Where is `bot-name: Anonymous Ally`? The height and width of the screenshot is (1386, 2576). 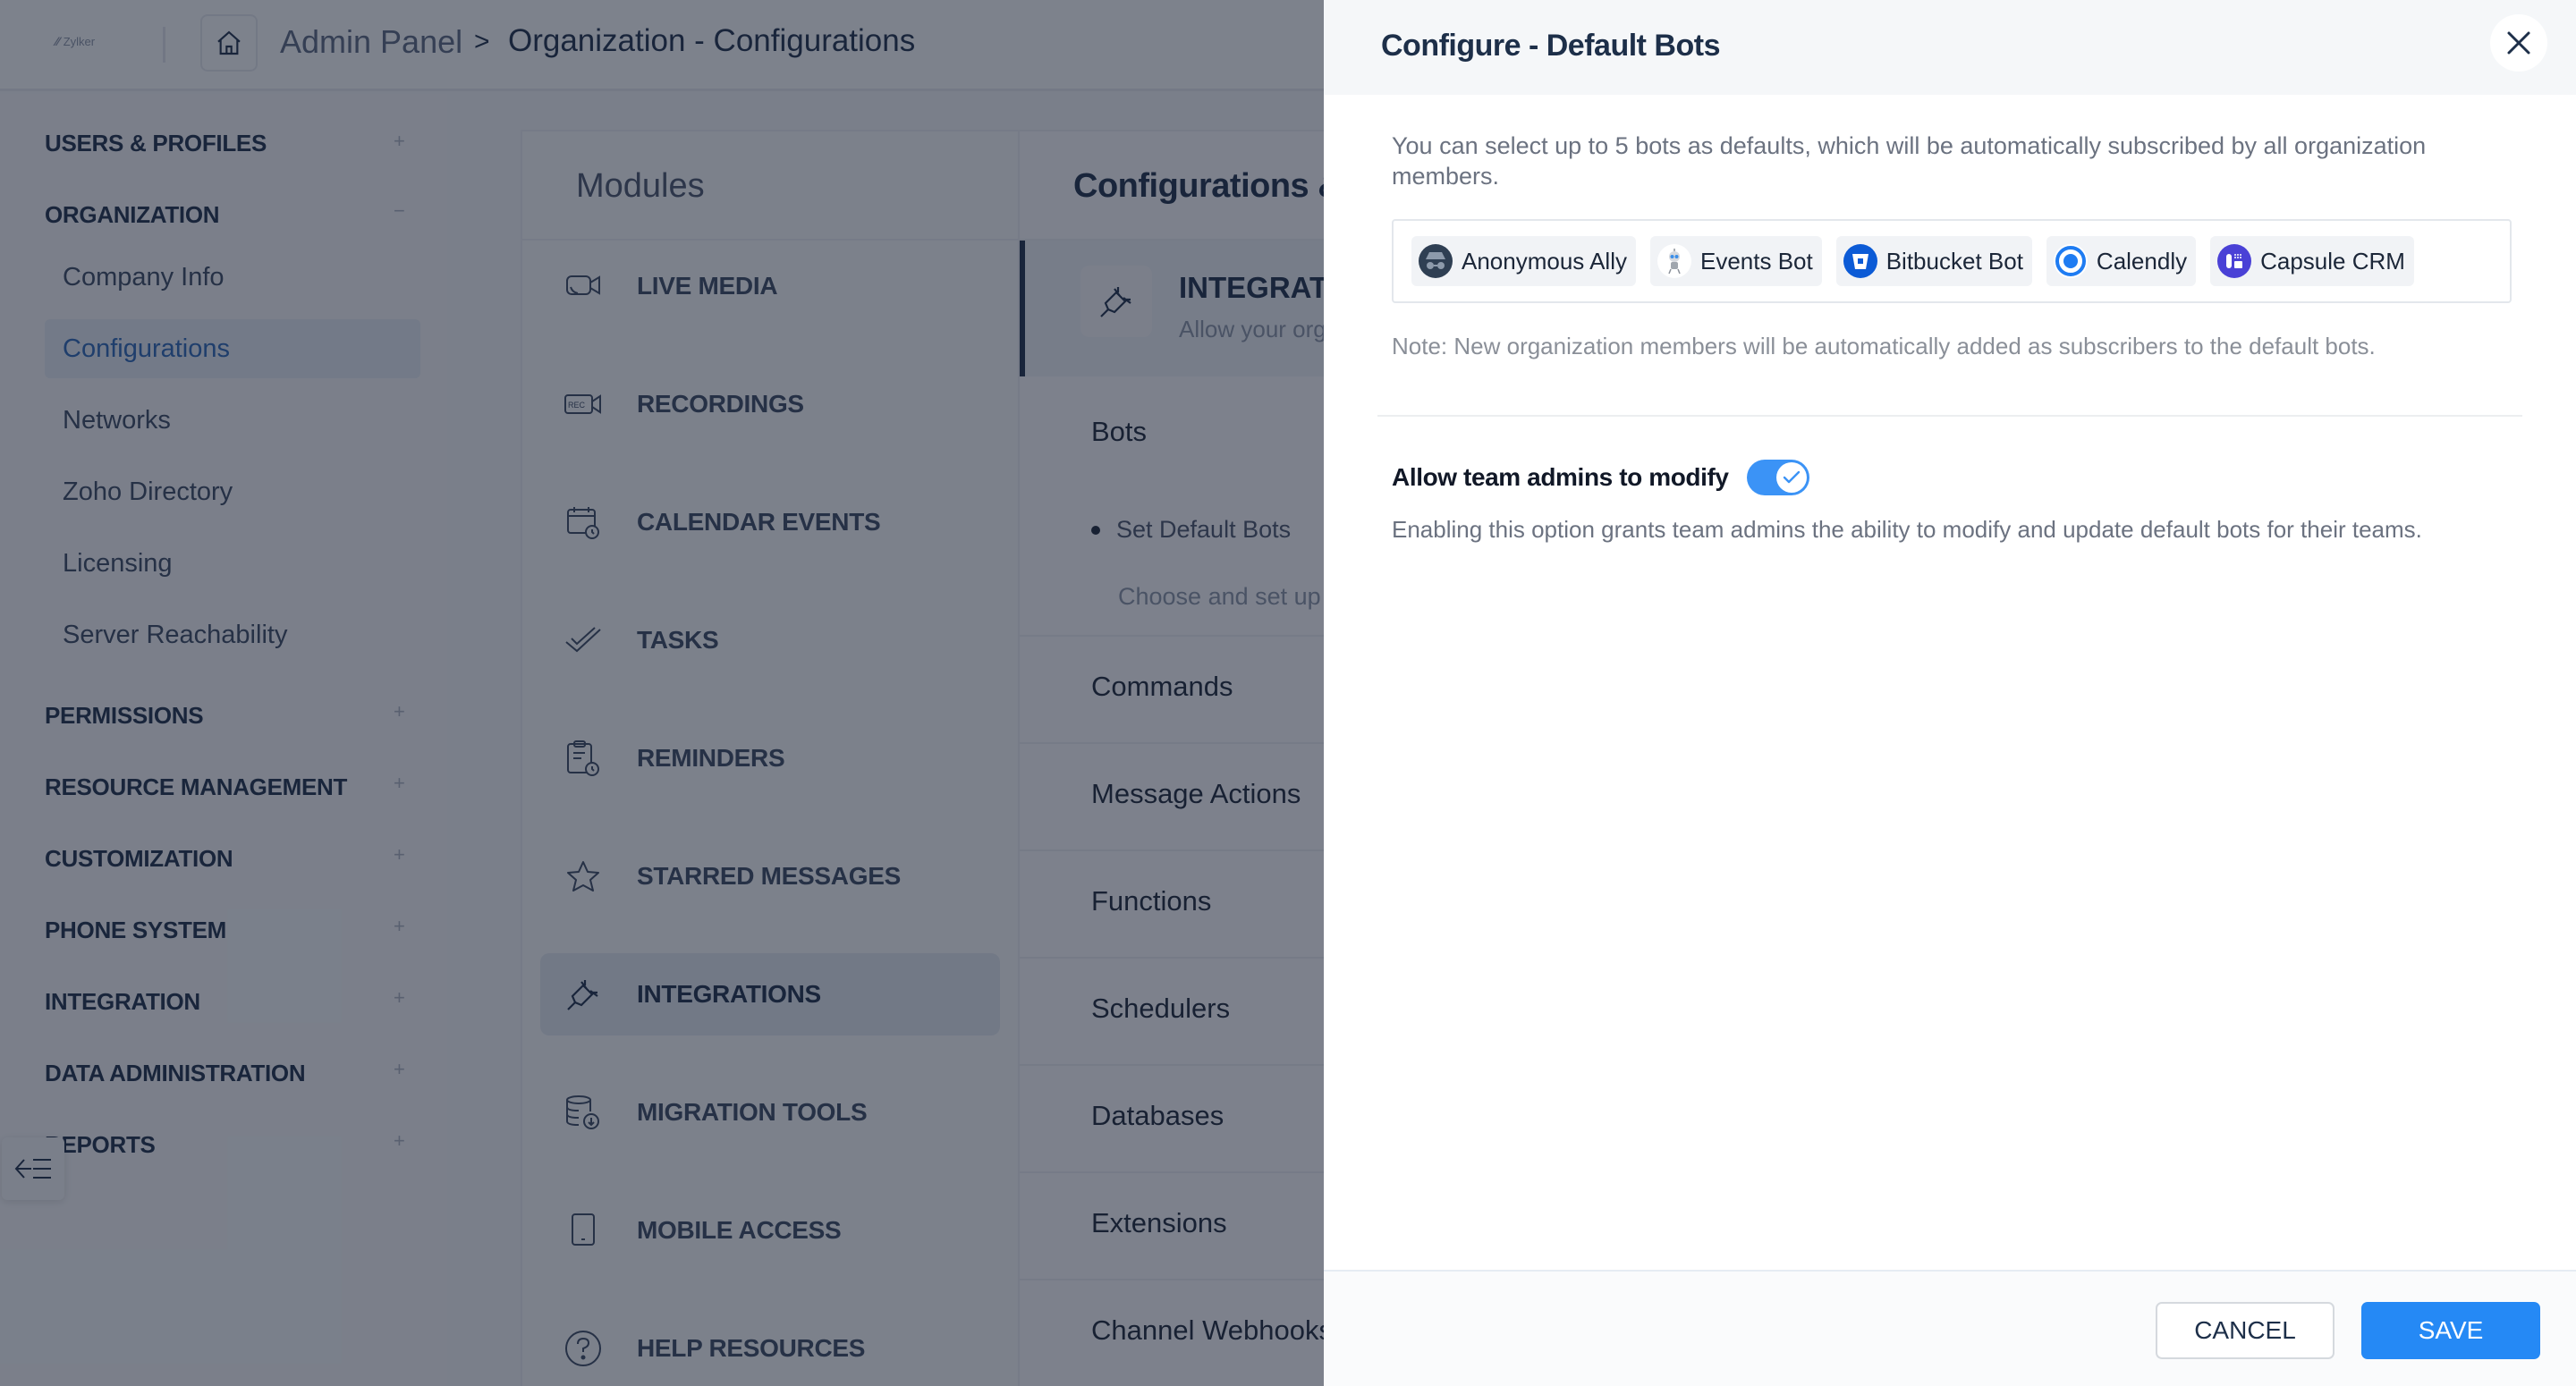
bot-name: Anonymous Ally is located at coordinates (1544, 261).